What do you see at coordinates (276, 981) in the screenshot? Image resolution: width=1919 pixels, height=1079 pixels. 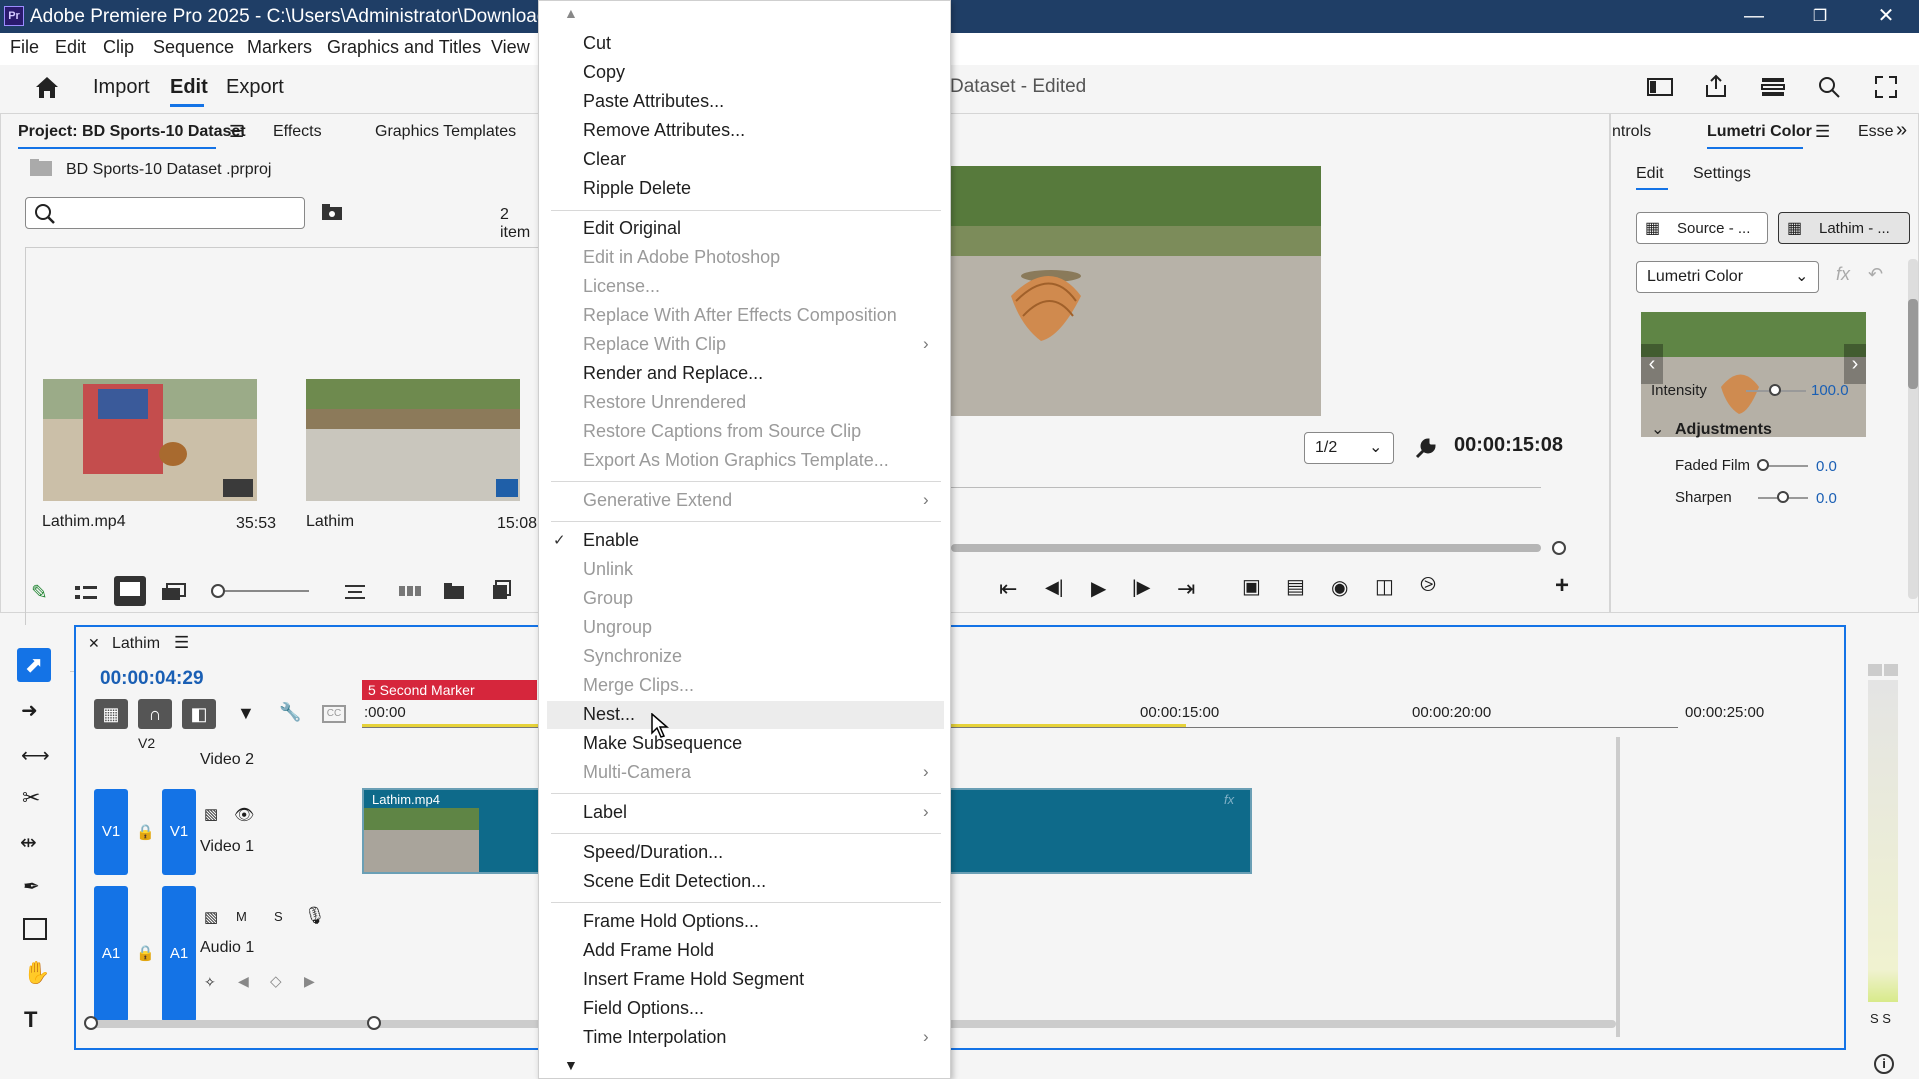 I see `add-keyframe-icon: ◇` at bounding box center [276, 981].